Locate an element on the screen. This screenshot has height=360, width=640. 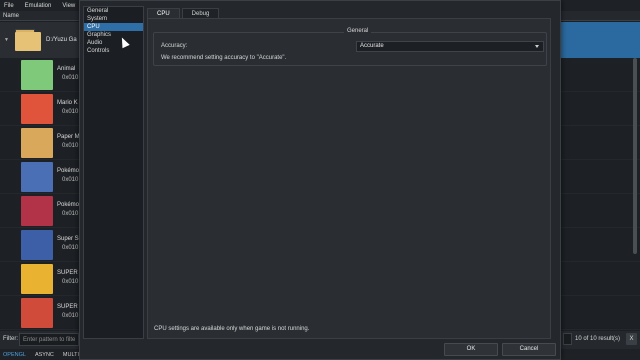
status-opengl: OPENGL is located at coordinates (14, 355).